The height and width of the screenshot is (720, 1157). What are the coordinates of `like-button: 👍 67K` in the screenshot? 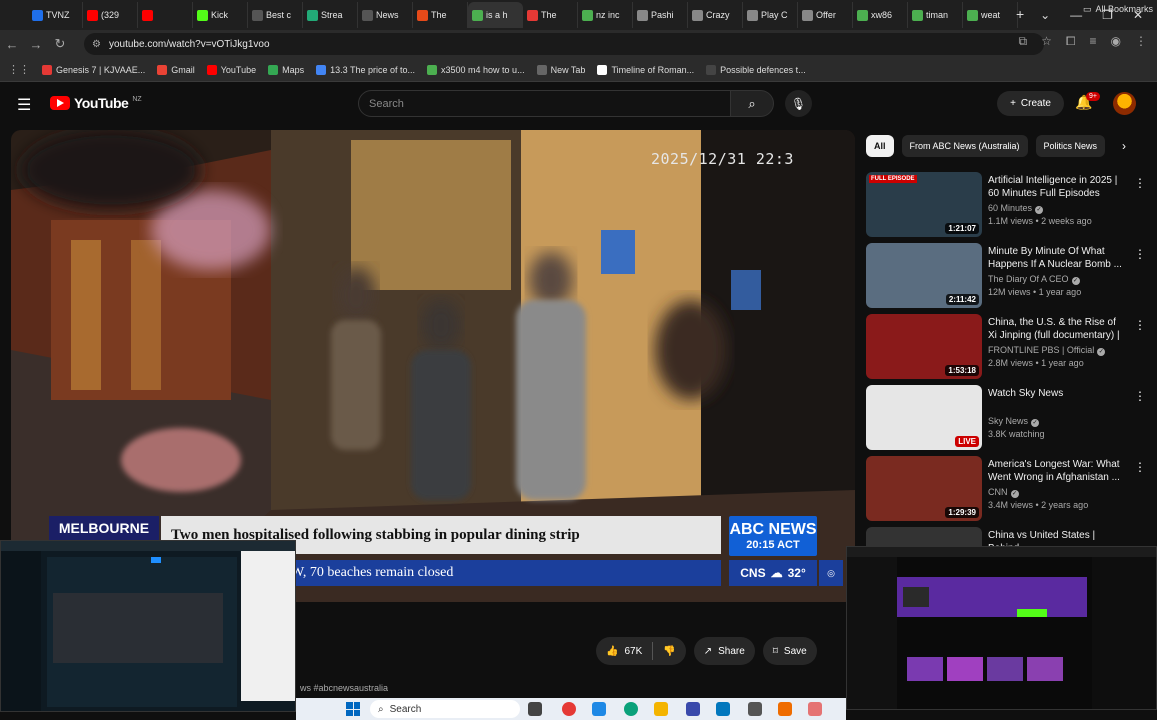 It's located at (624, 651).